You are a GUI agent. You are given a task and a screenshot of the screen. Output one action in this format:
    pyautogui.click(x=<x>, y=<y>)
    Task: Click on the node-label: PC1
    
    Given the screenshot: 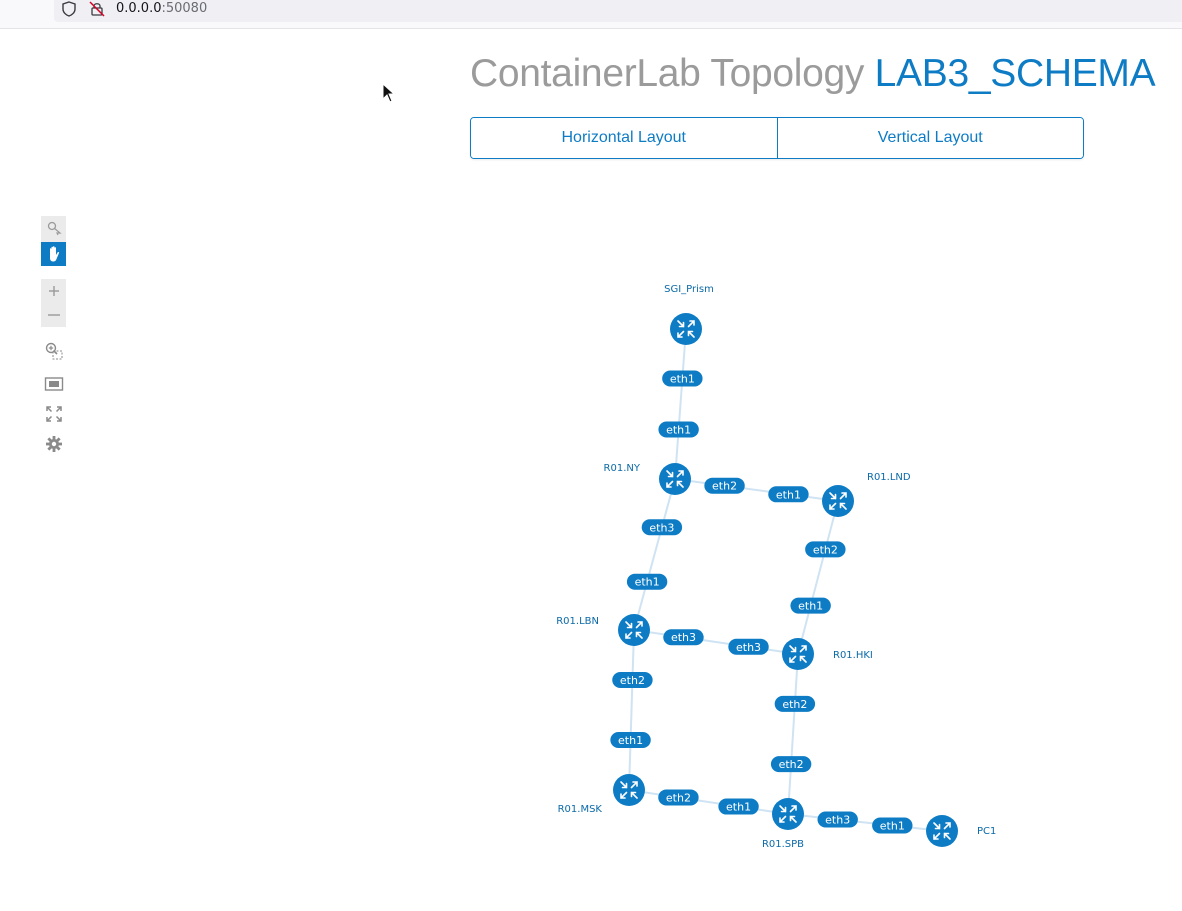 What is the action you would take?
    pyautogui.click(x=986, y=831)
    